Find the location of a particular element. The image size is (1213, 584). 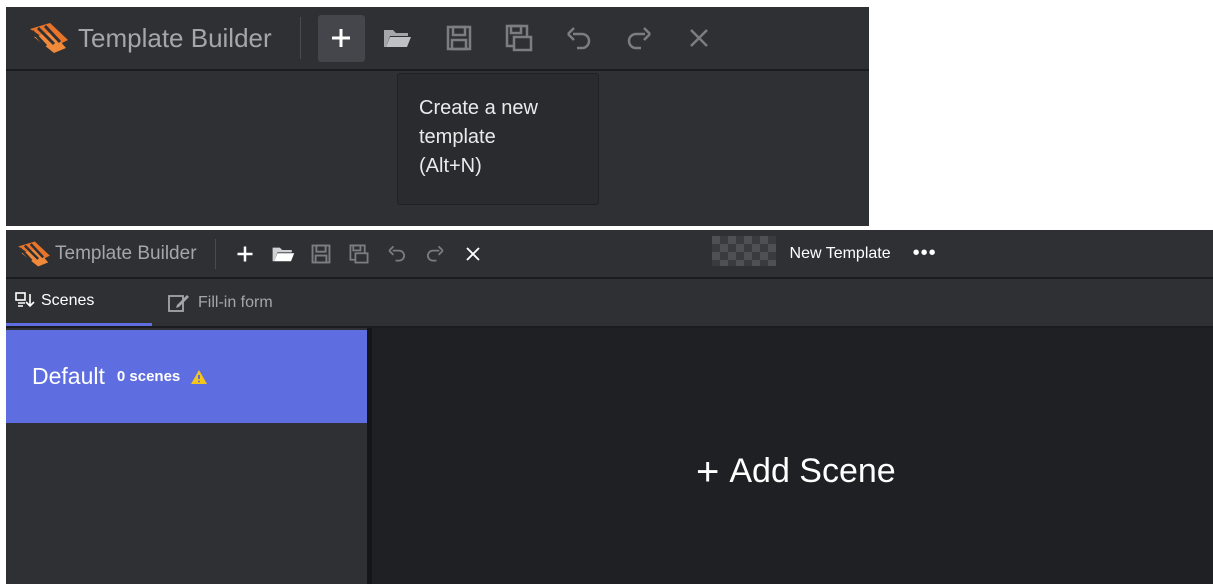

template-name: New Template is located at coordinates (840, 253).